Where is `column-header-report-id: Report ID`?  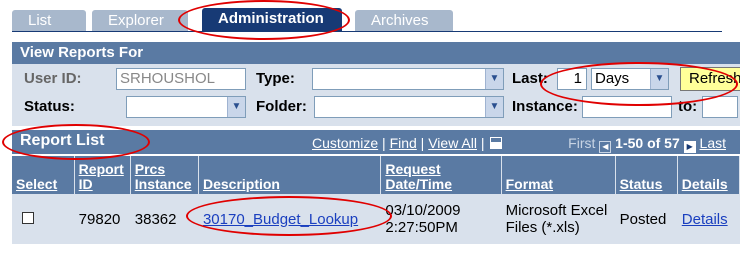 column-header-report-id: Report ID is located at coordinates (102, 175).